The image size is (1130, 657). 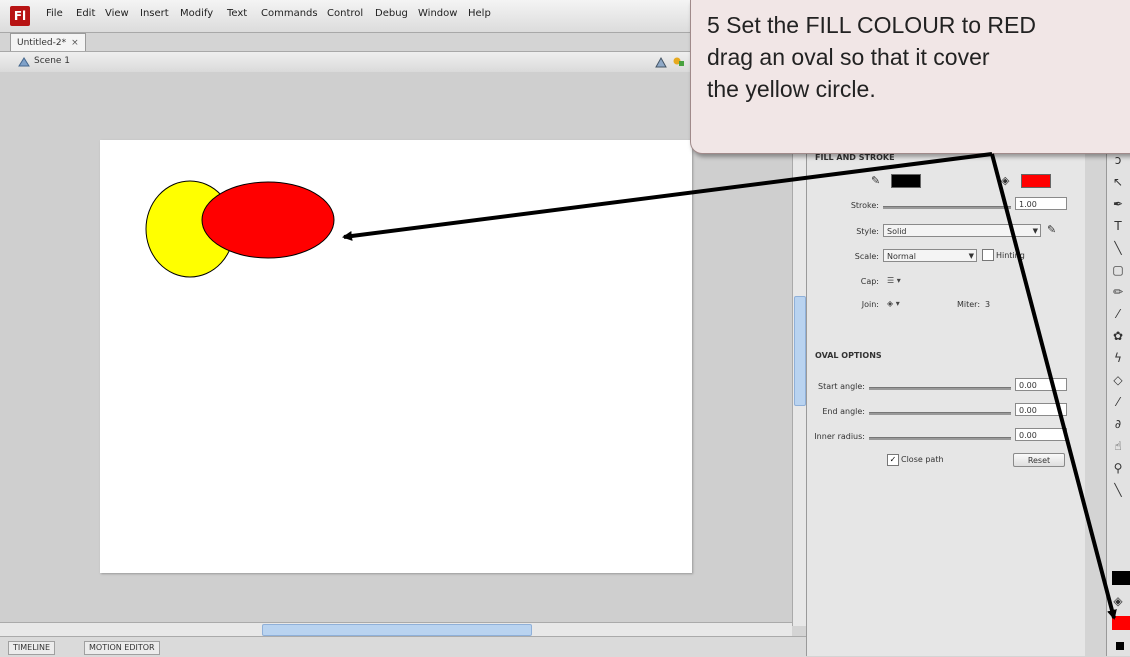 I want to click on join-label: Join:, so click(x=870, y=304).